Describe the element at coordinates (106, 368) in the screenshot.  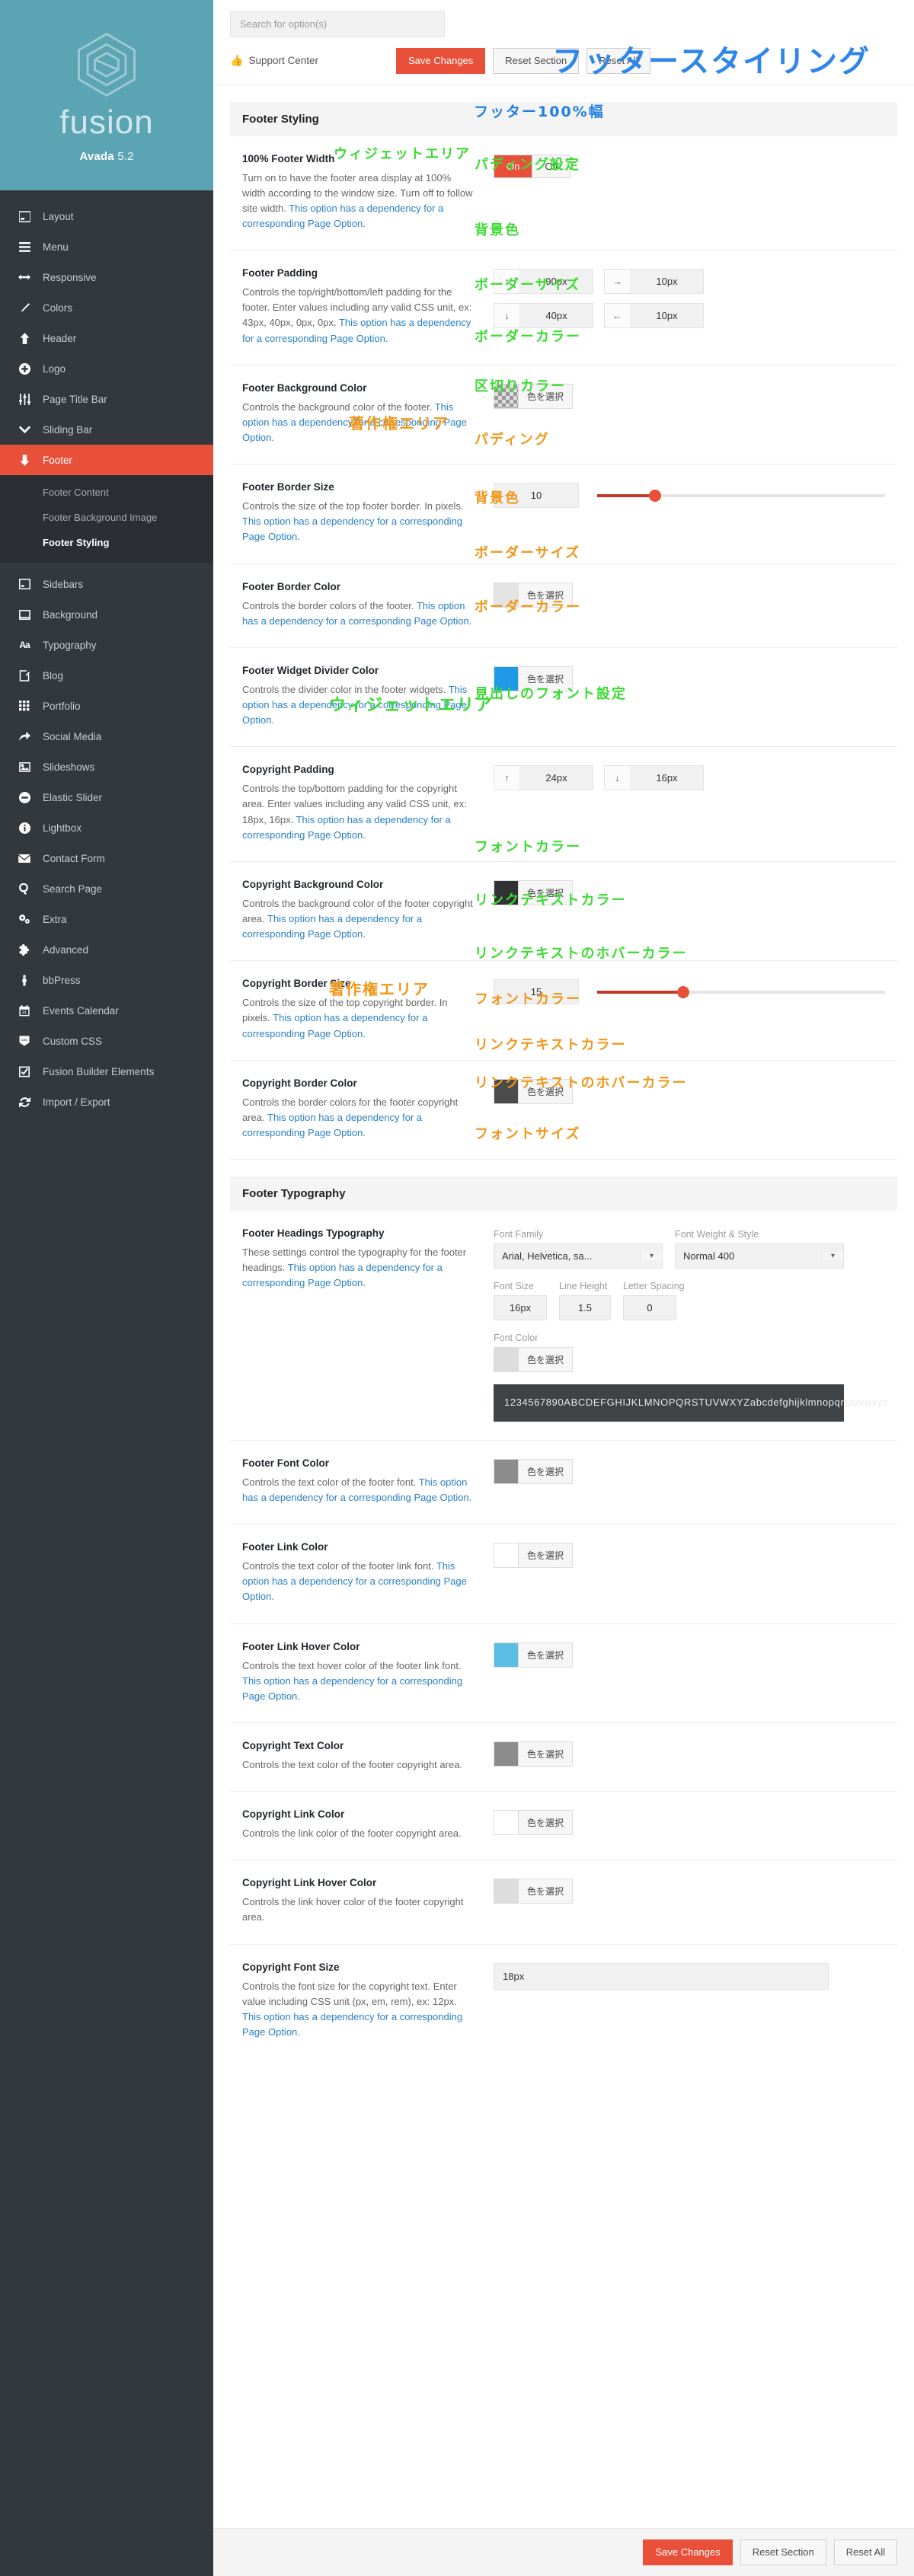
I see `sidebar-item-logo: Logo` at that location.